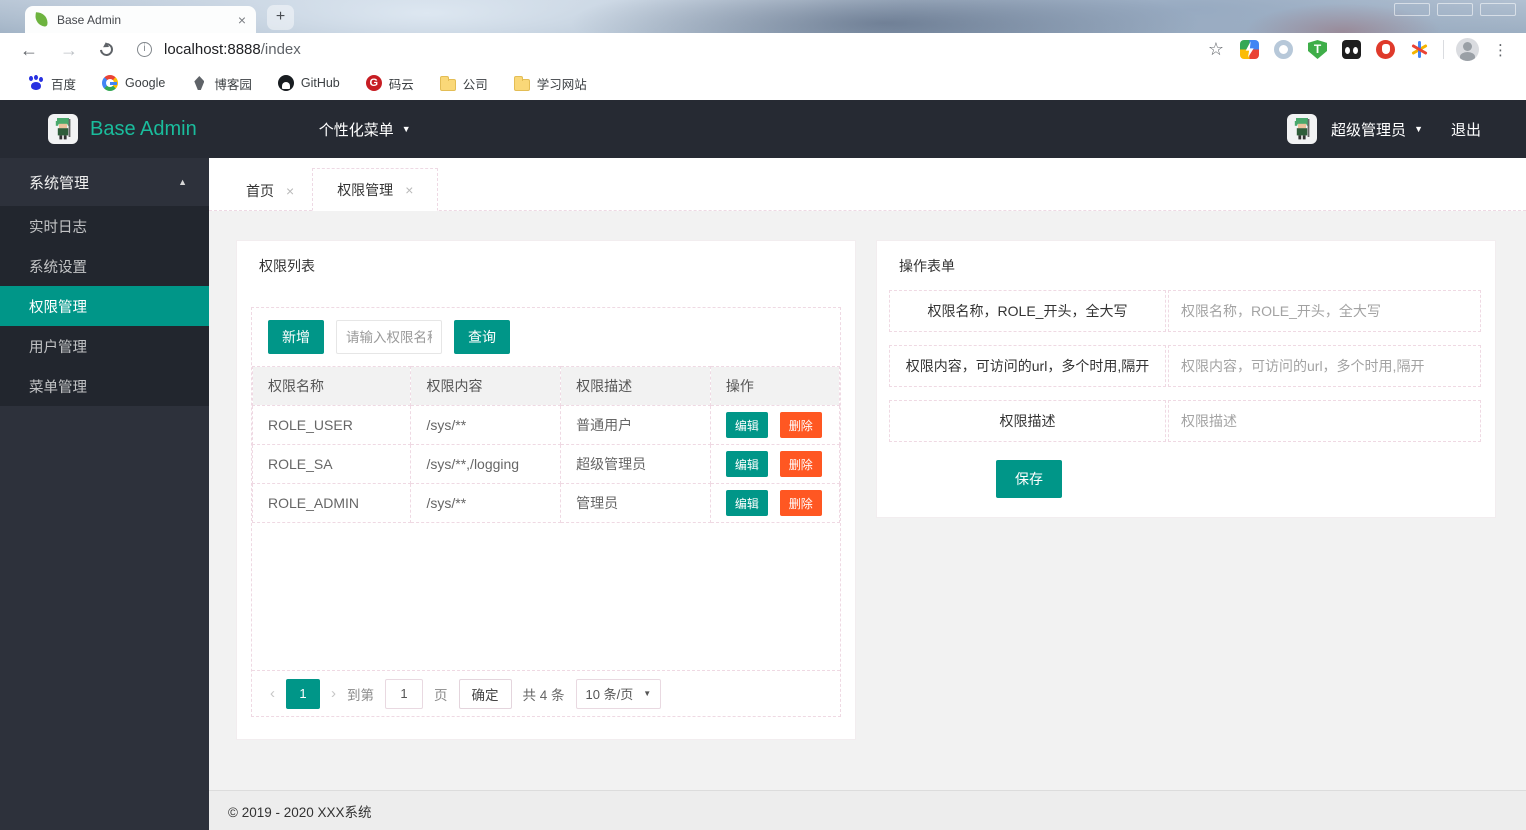  I want to click on bookmark-item: 博客园, so click(221, 83).